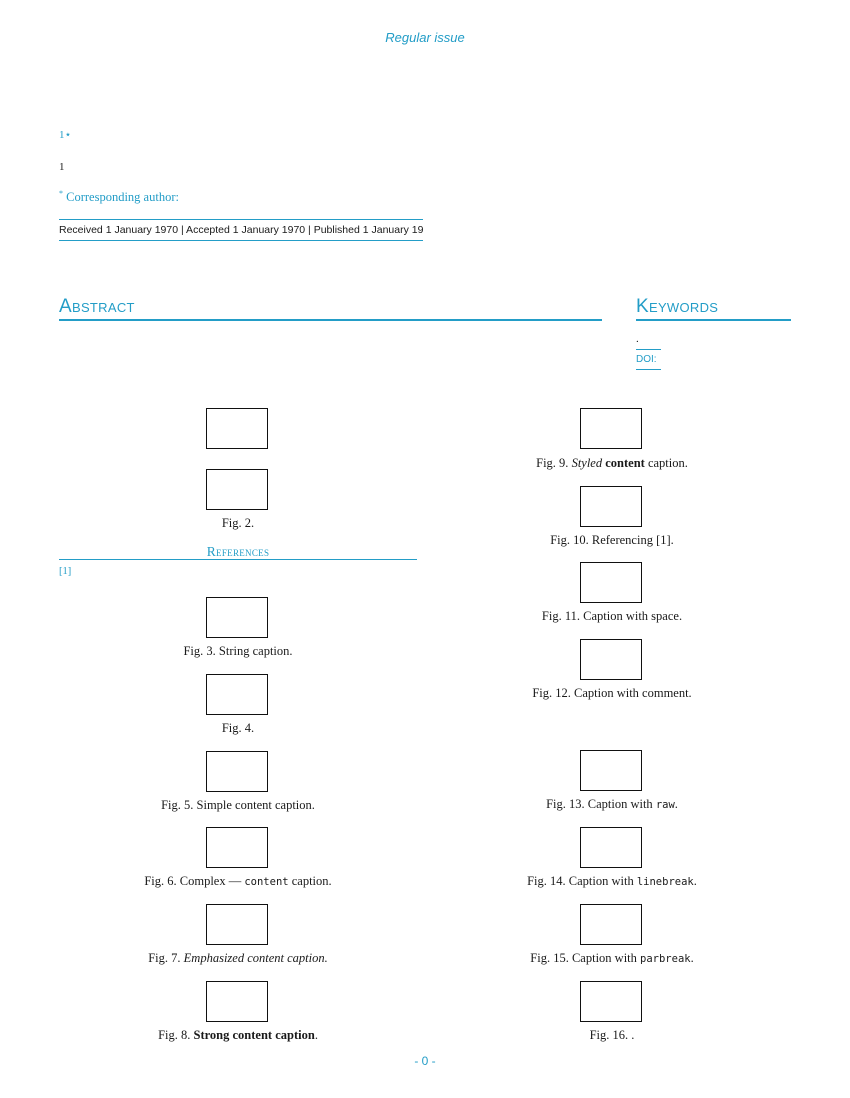  I want to click on figure-12-caption: Fig. 12. Caption with comment., so click(612, 693).